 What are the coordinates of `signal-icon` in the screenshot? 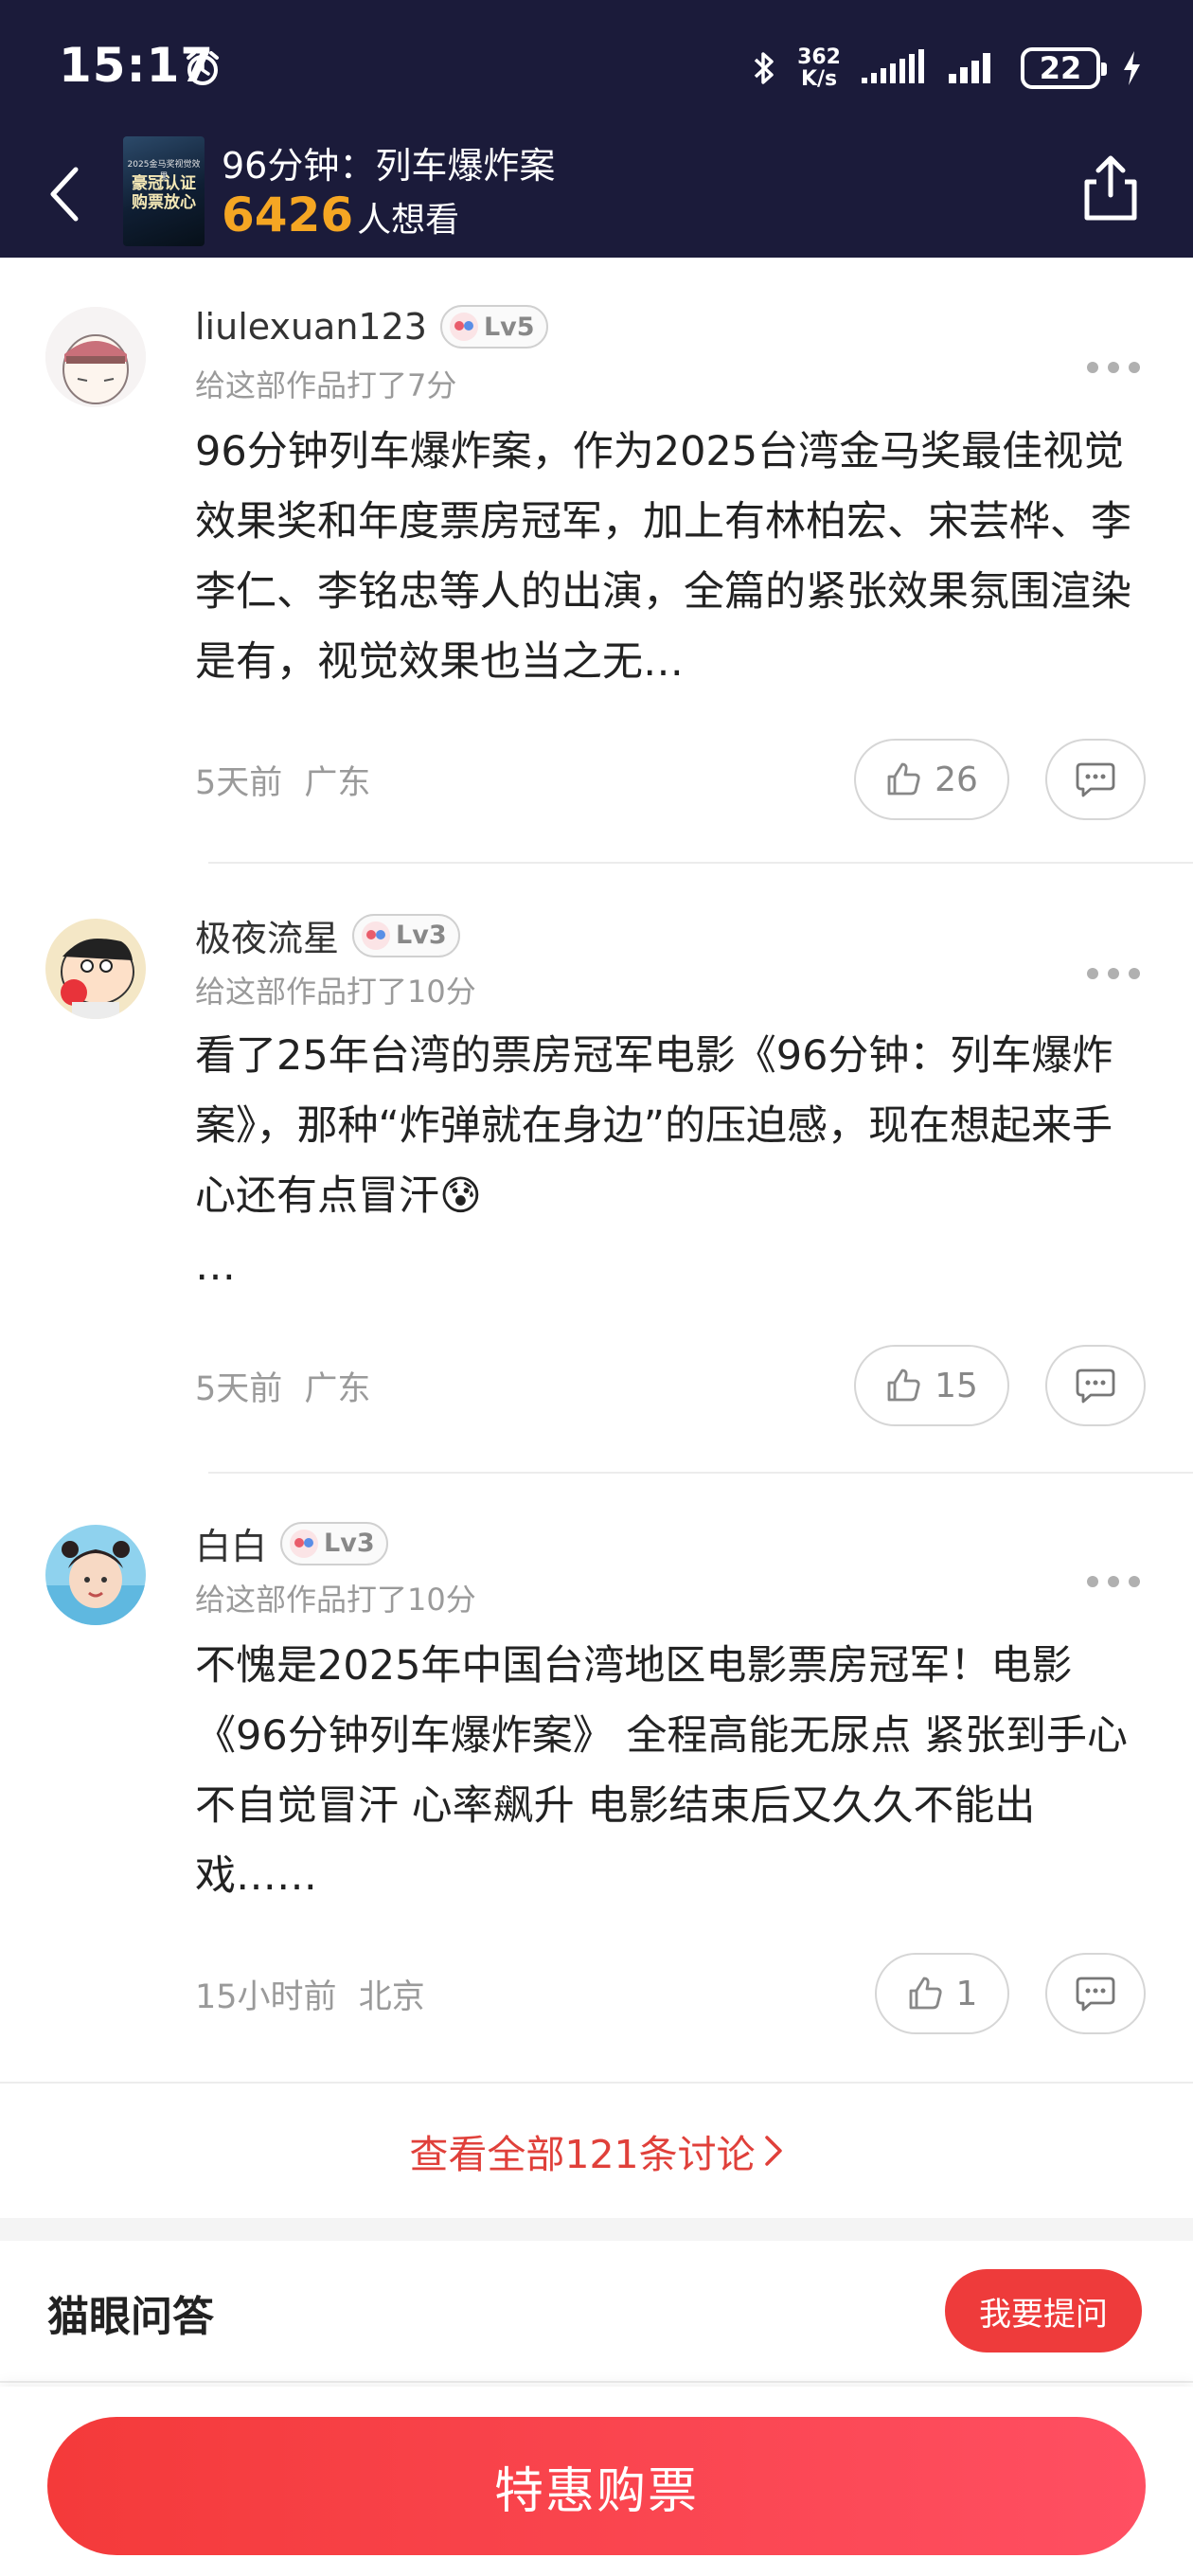 It's located at (893, 66).